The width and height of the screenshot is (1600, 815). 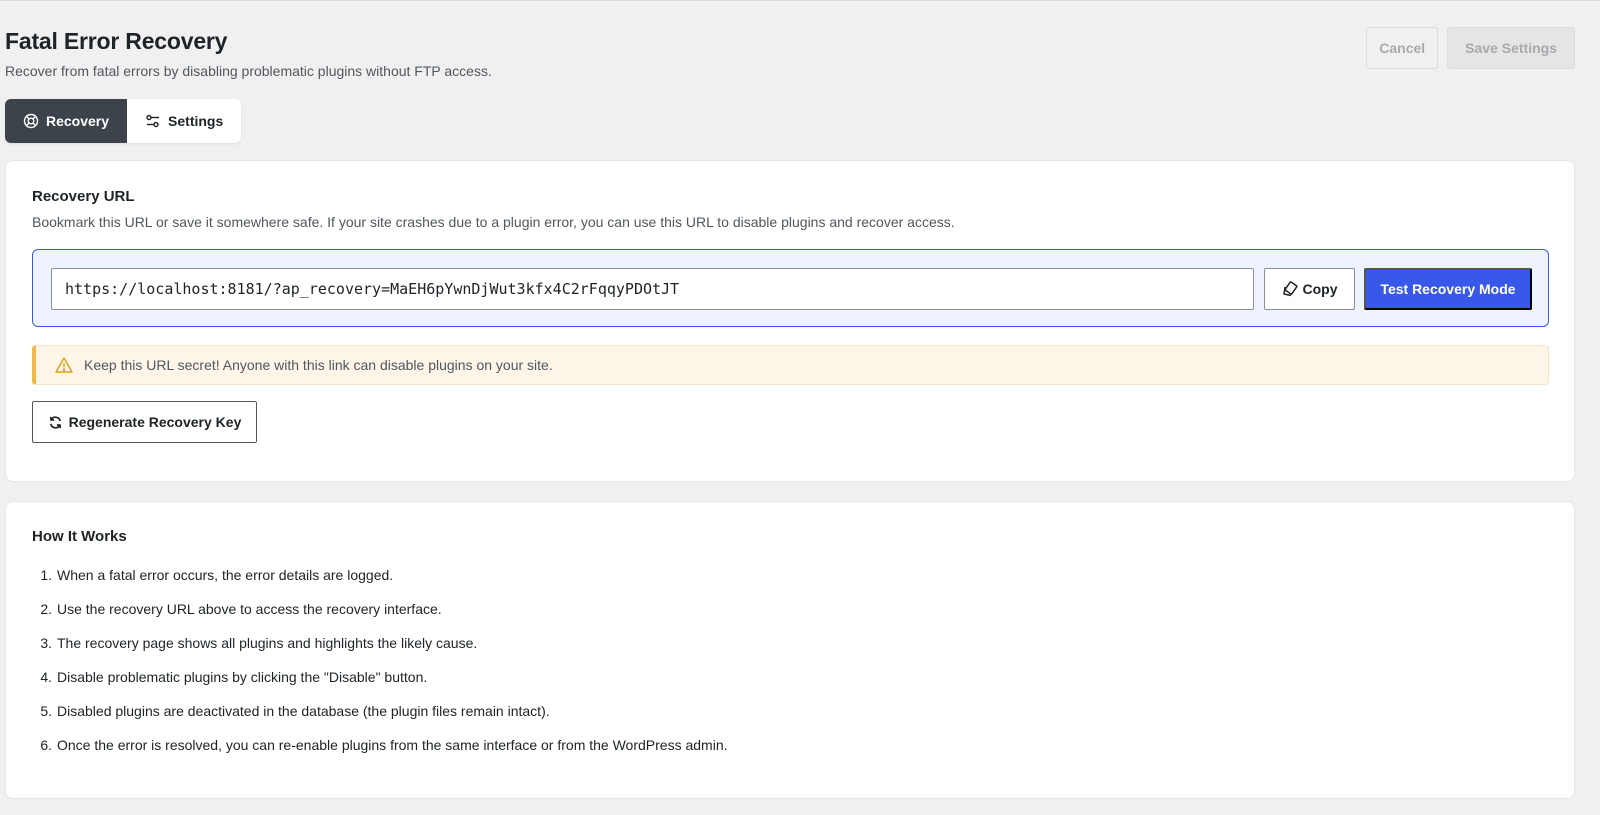 I want to click on how-it-works-title: How It Works, so click(x=79, y=536).